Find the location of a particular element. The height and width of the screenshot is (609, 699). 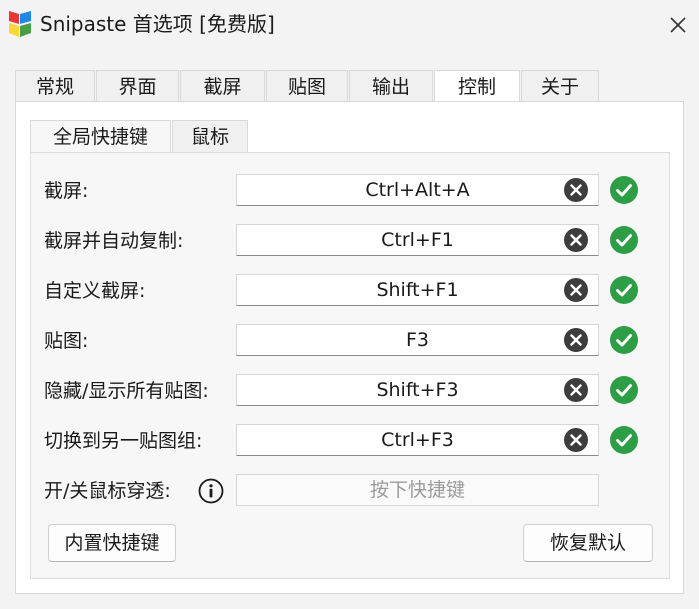

info-icon is located at coordinates (211, 491).